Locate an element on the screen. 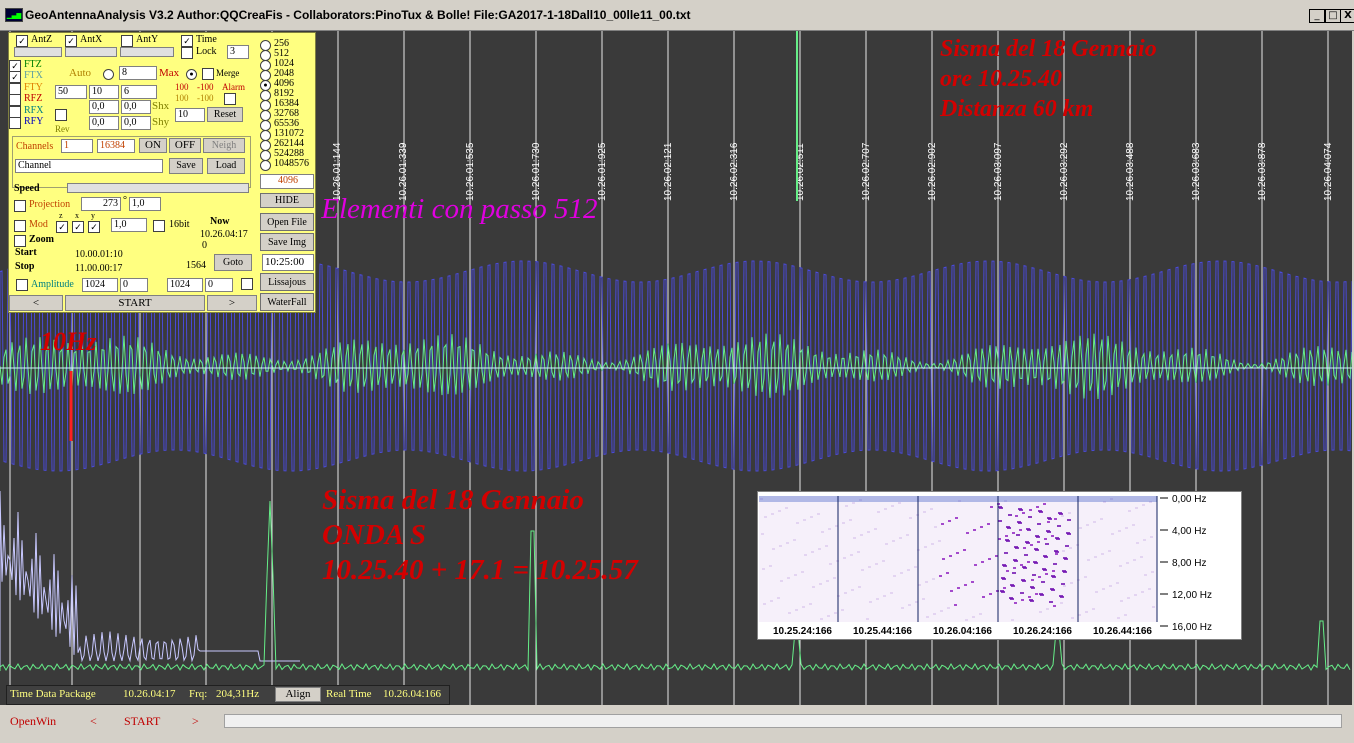 This screenshot has height=743, width=1354. lissajous-button: Lissajous is located at coordinates (287, 282).